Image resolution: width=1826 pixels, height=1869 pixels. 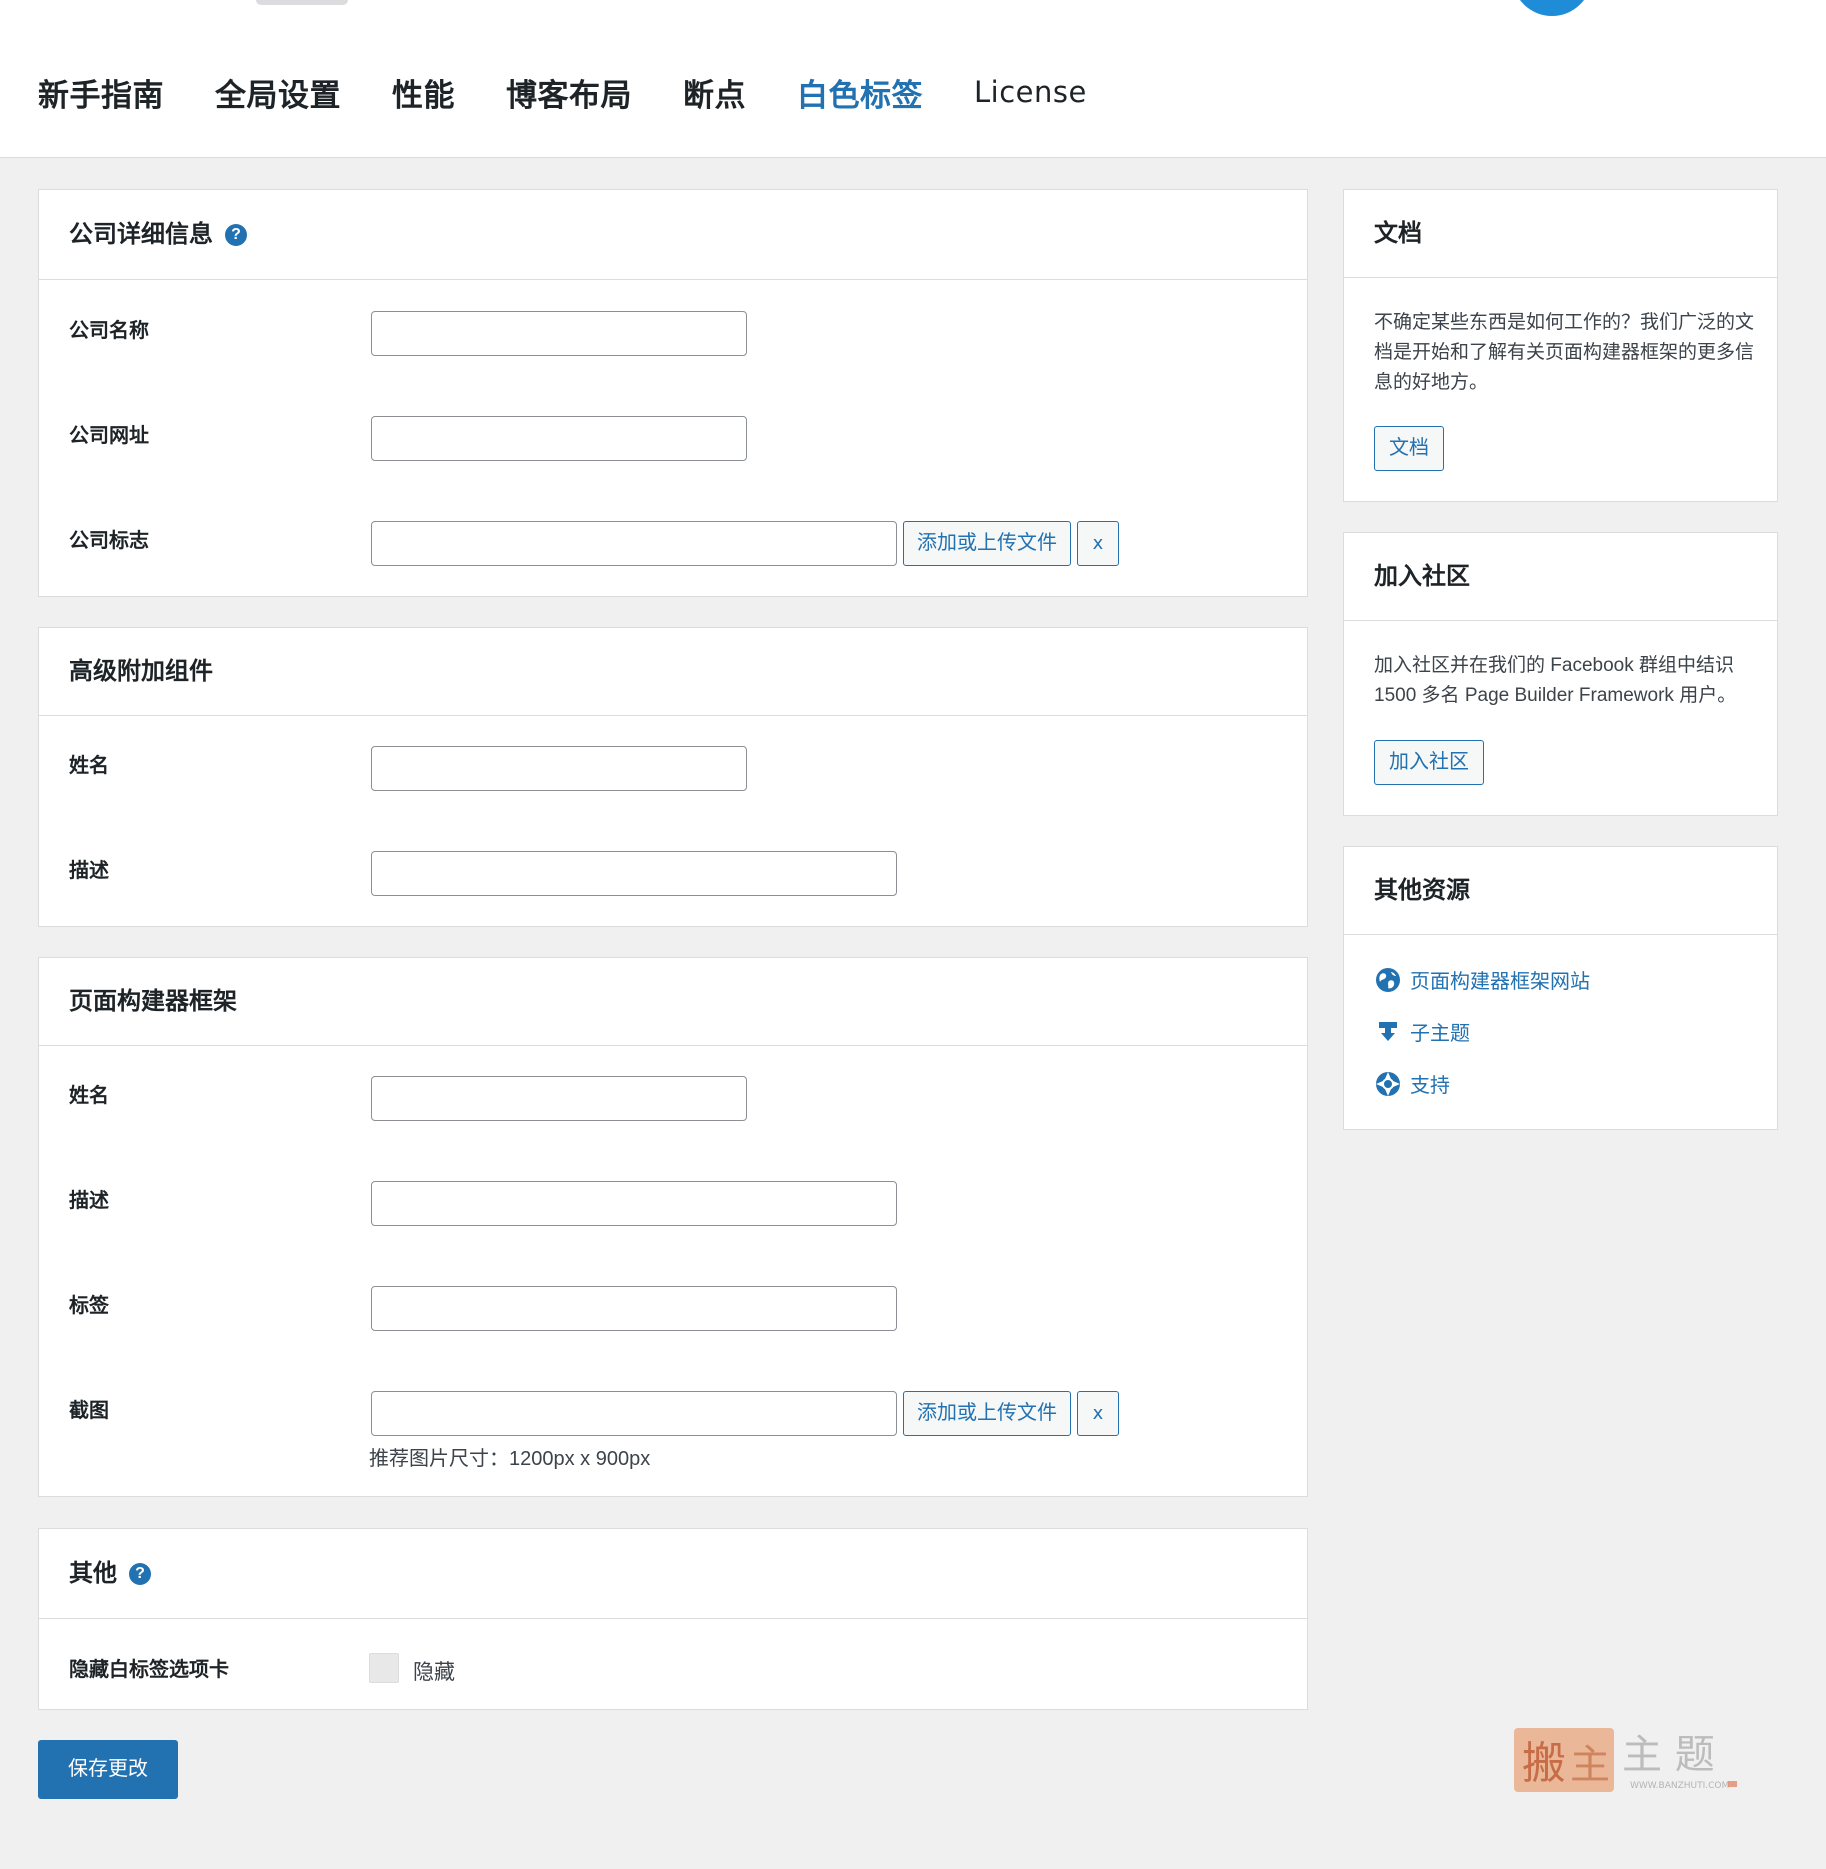 What do you see at coordinates (714, 92) in the screenshot?
I see `tab-breakpoints: 断点` at bounding box center [714, 92].